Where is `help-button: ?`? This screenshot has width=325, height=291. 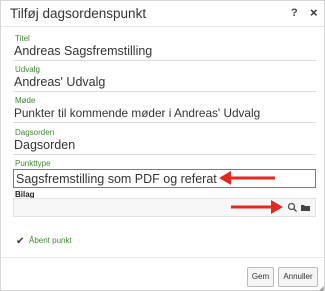
help-button: ? is located at coordinates (294, 13).